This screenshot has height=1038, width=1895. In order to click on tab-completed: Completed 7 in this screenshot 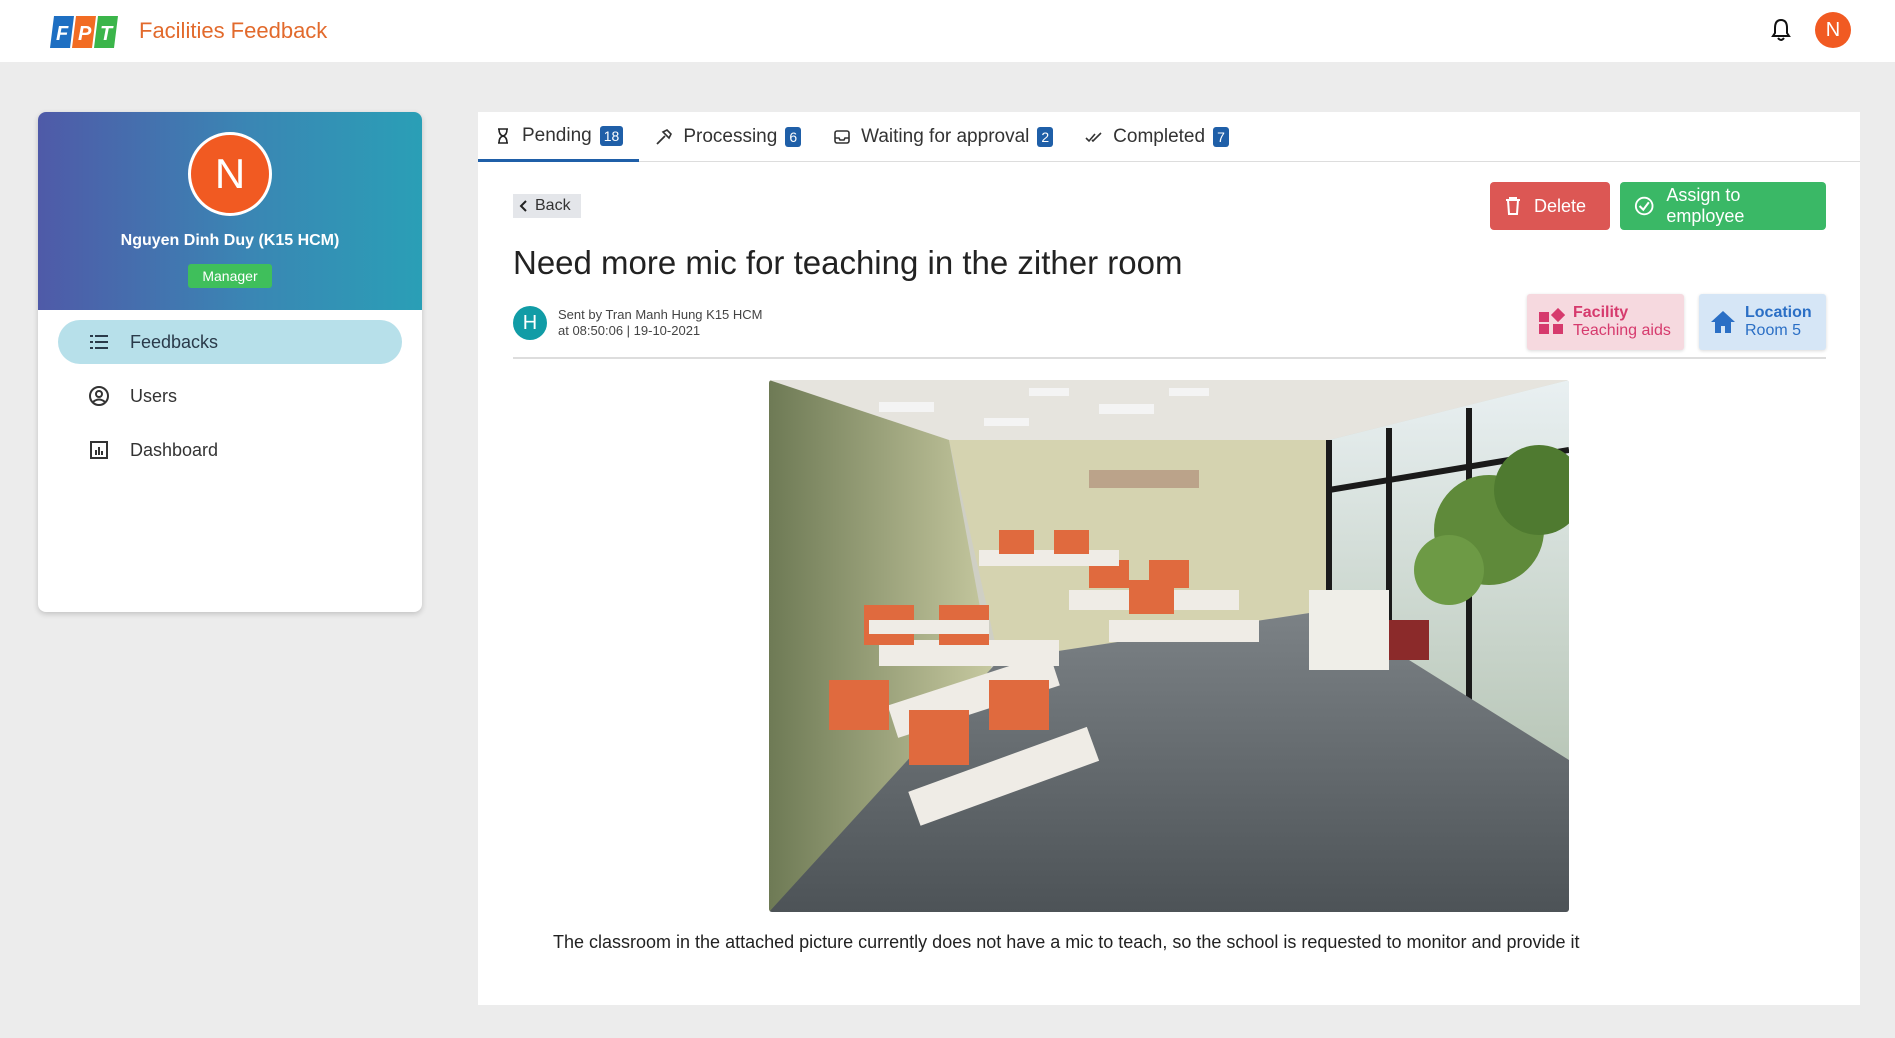, I will do `click(1157, 137)`.